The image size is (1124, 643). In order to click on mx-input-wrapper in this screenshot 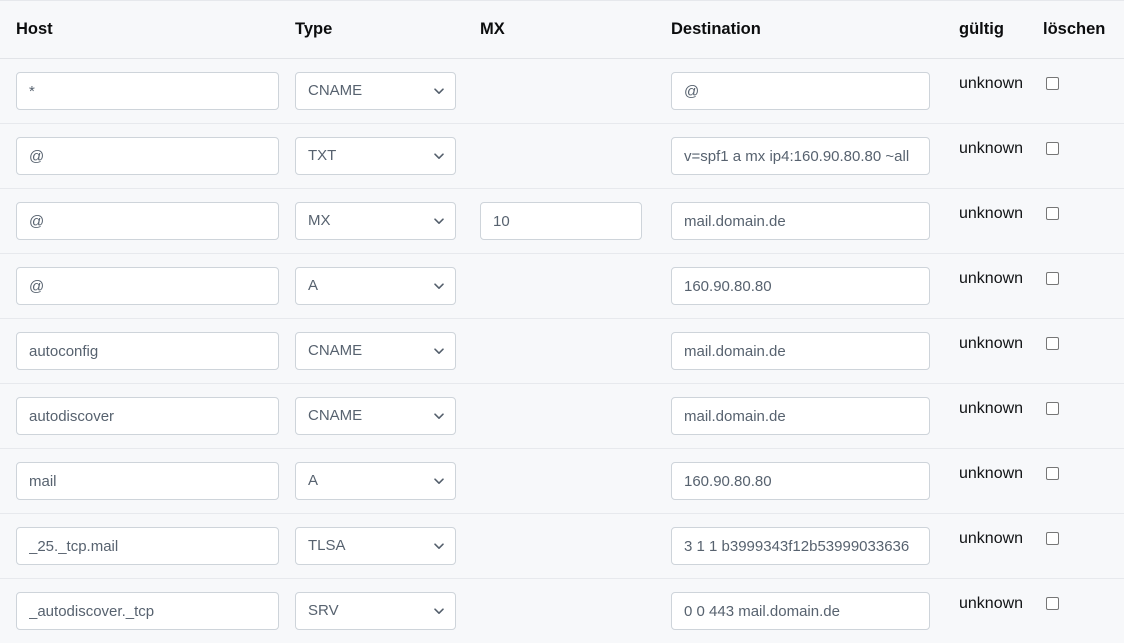, I will do `click(561, 221)`.